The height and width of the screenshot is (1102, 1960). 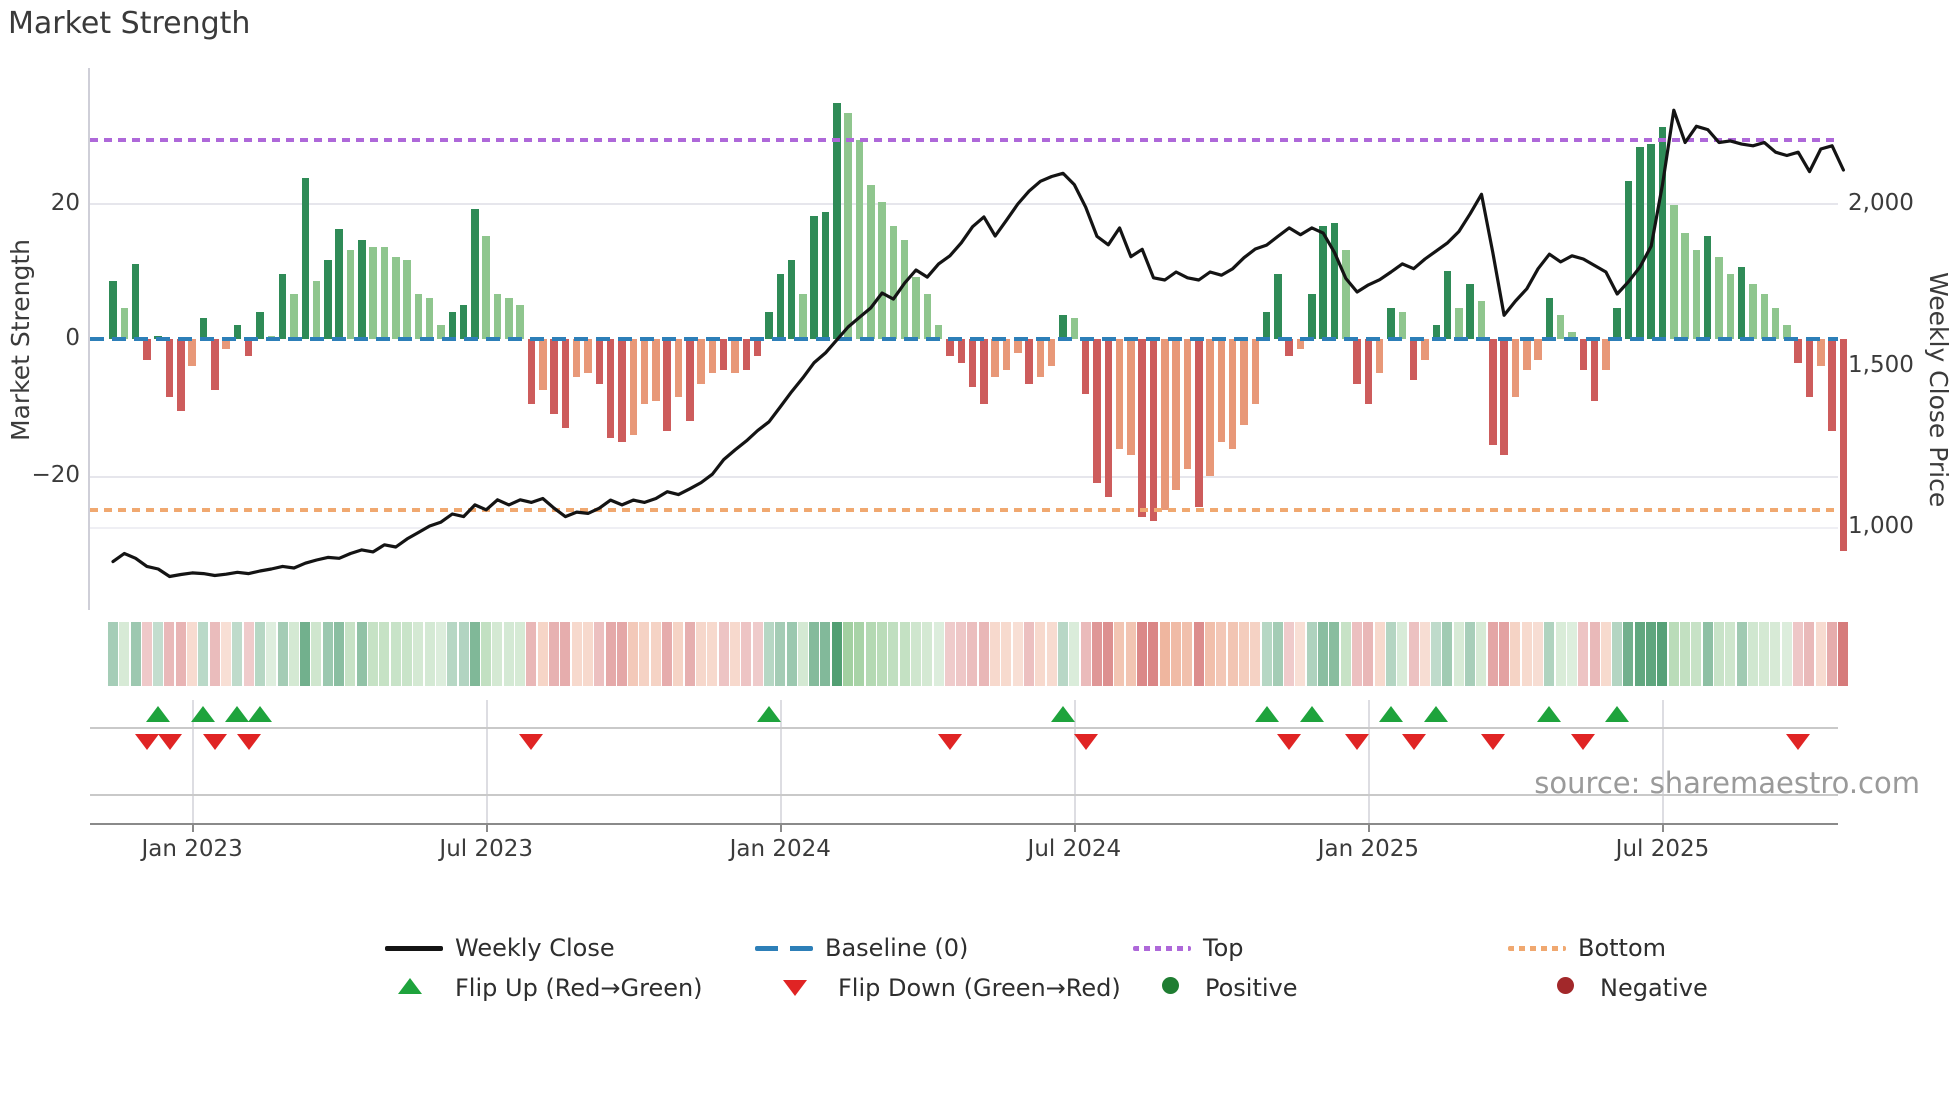 I want to click on flip-down-marker, so click(x=531, y=742).